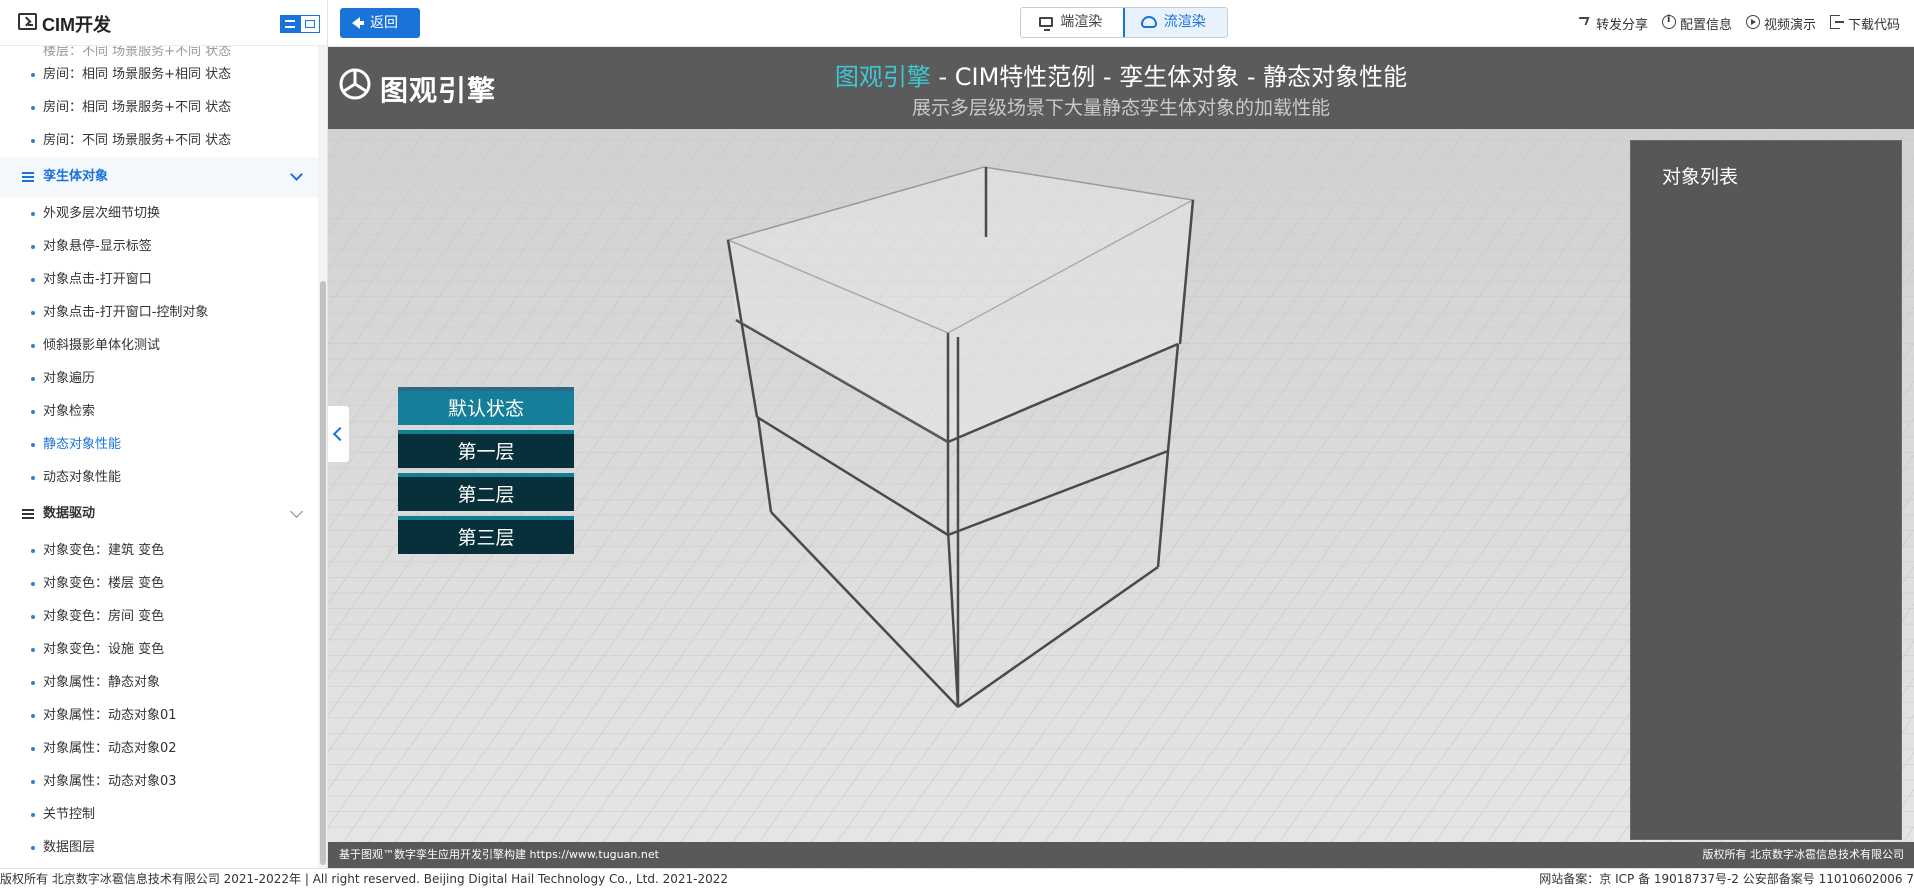  What do you see at coordinates (159, 140) in the screenshot?
I see `sidebar-item: 房间：不同 场景服务+不同 状态` at bounding box center [159, 140].